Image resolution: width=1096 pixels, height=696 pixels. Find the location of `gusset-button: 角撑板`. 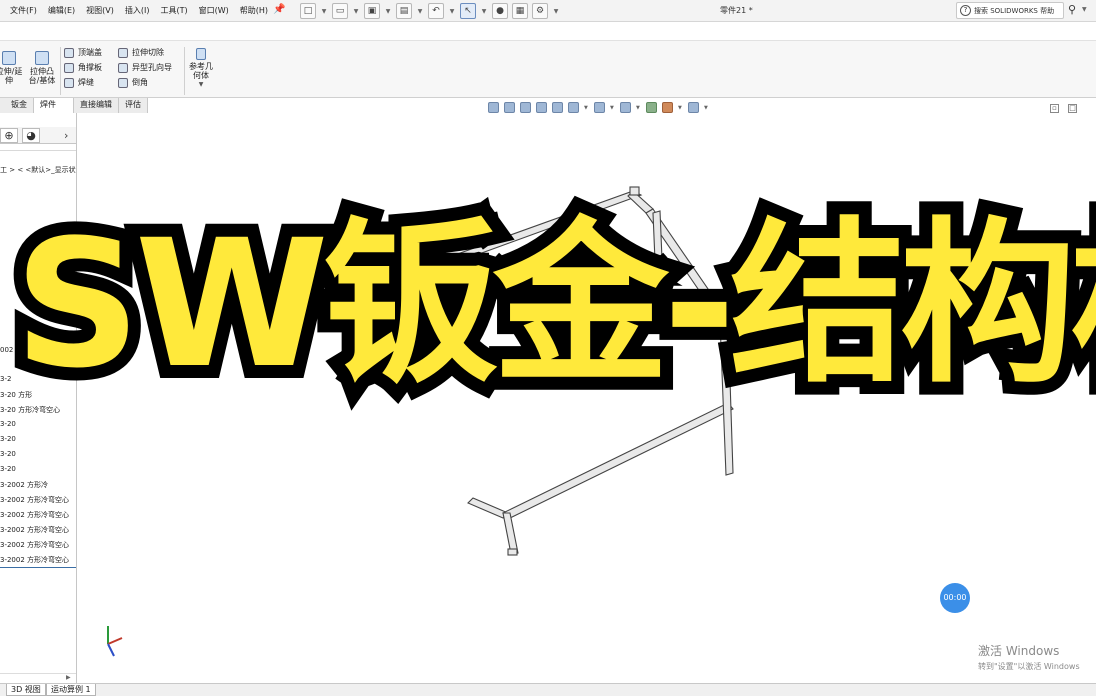

gusset-button: 角撑板 is located at coordinates (83, 67).